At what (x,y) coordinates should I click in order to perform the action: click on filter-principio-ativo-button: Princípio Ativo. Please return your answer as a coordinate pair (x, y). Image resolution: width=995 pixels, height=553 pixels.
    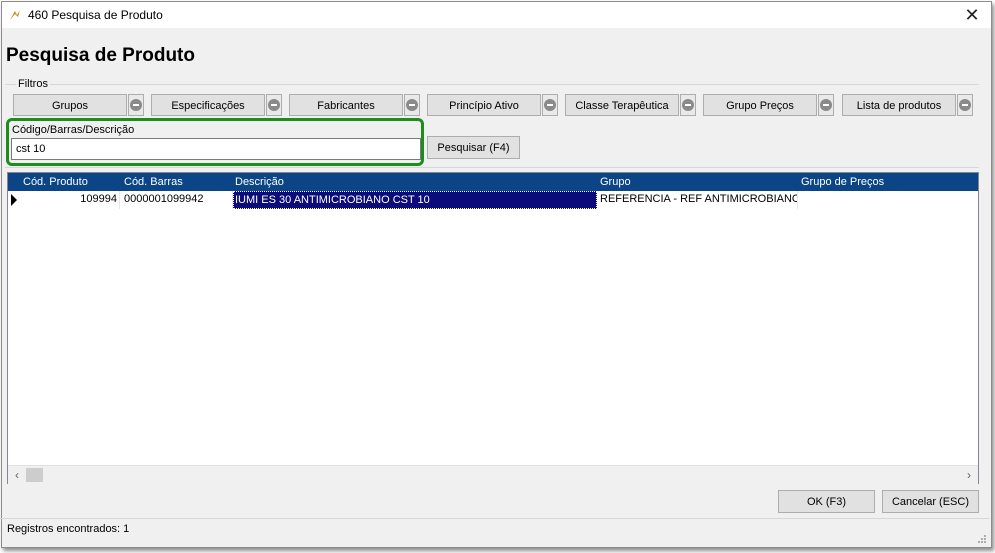
    Looking at the image, I should click on (484, 105).